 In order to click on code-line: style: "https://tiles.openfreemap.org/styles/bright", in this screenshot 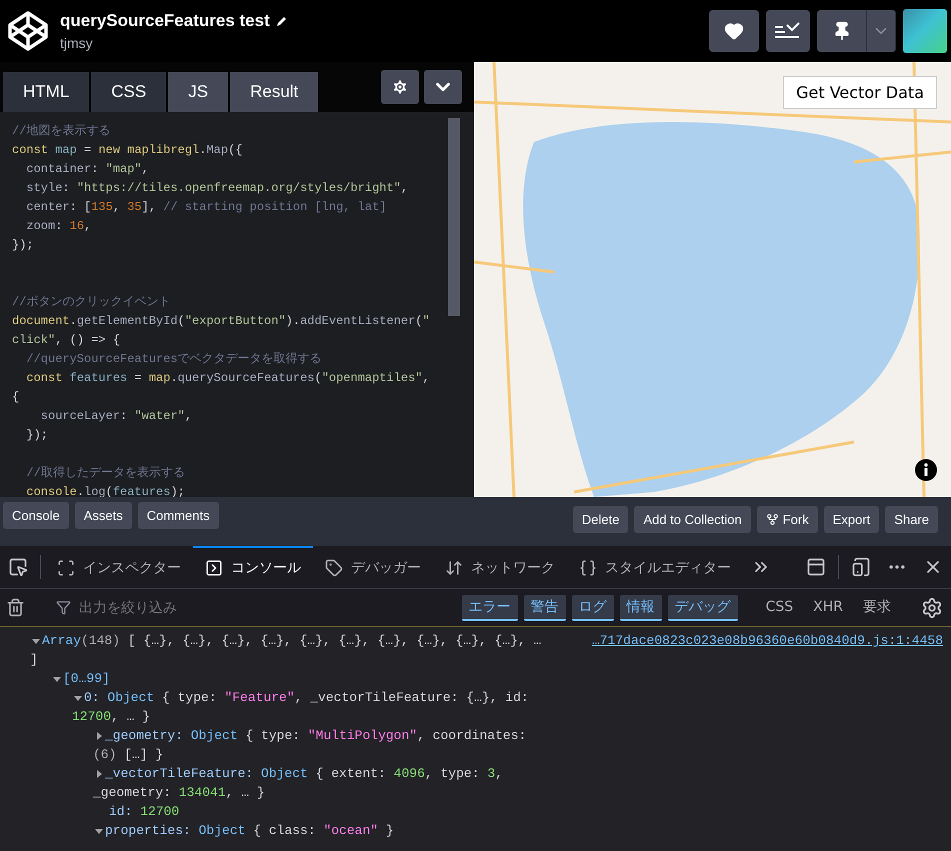, I will do `click(217, 188)`.